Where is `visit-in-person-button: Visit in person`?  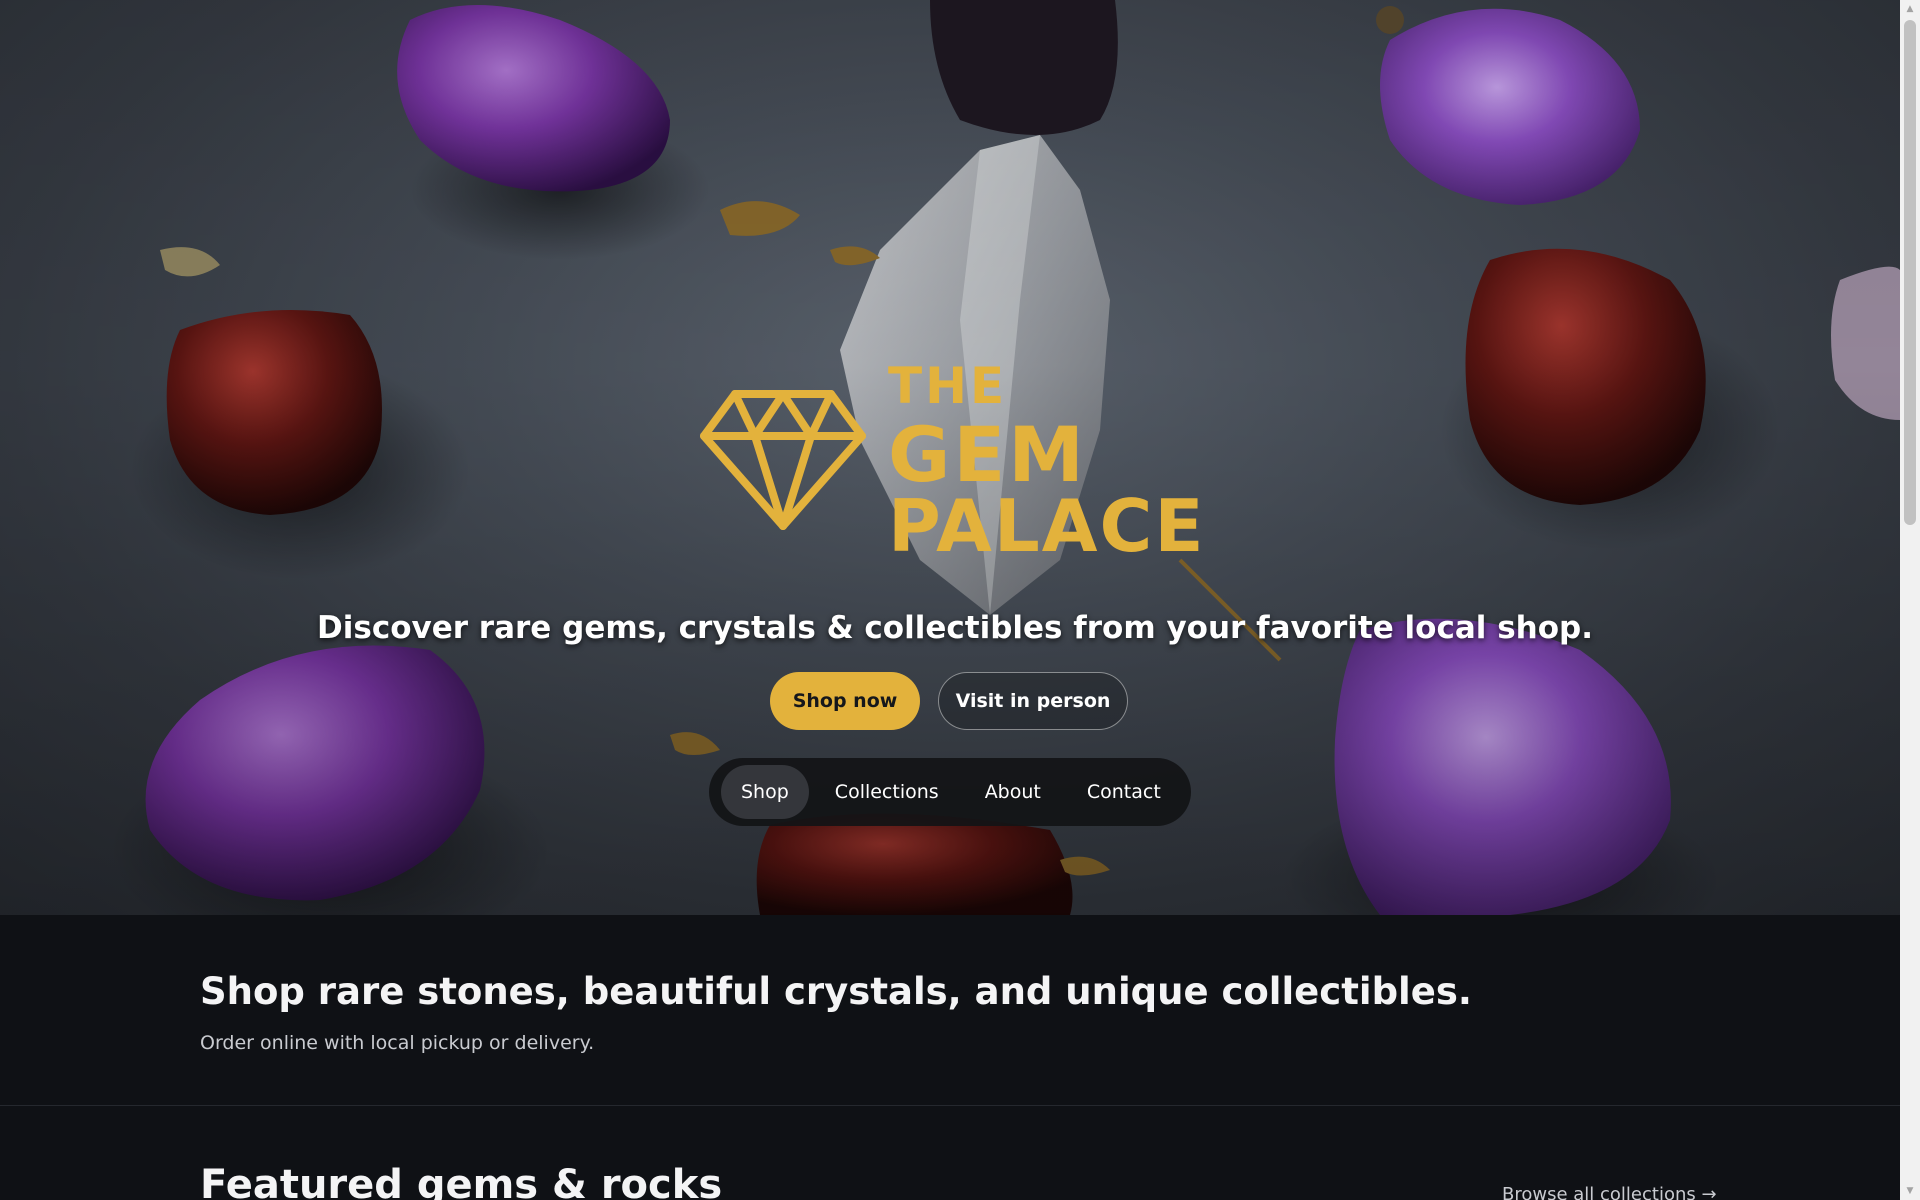
visit-in-person-button: Visit in person is located at coordinates (1033, 701).